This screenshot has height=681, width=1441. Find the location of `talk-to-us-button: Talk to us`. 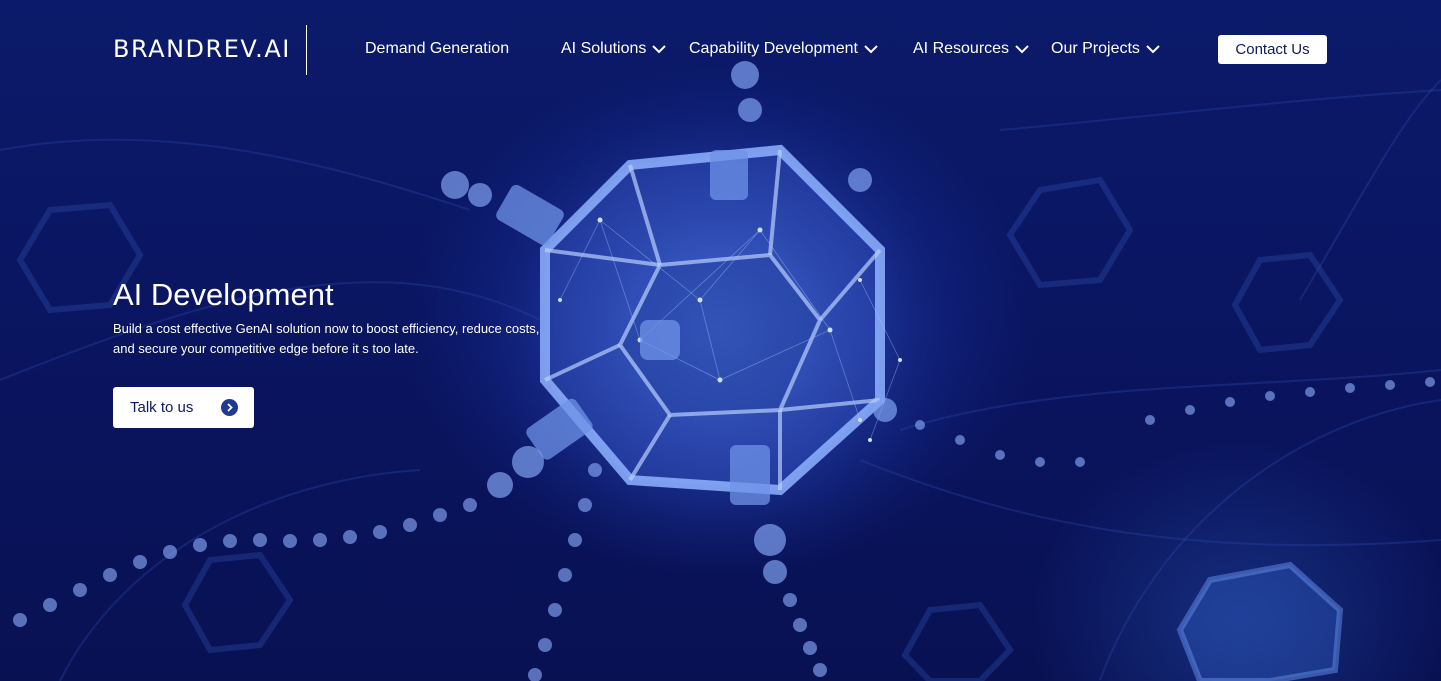

talk-to-us-button: Talk to us is located at coordinates (183, 407).